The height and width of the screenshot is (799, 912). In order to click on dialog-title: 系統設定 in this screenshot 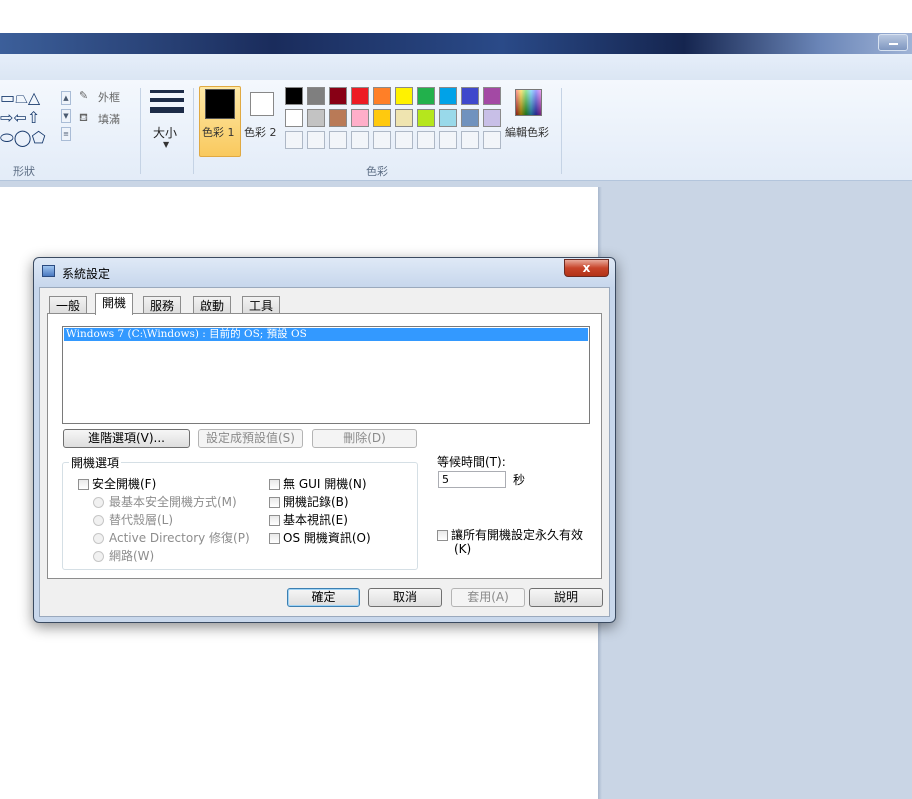, I will do `click(86, 274)`.